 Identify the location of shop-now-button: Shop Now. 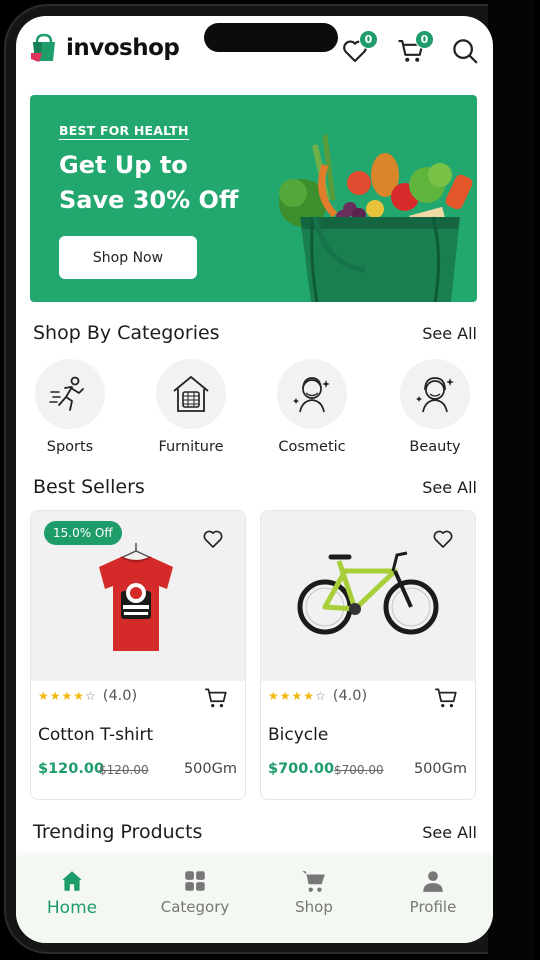
(128, 257).